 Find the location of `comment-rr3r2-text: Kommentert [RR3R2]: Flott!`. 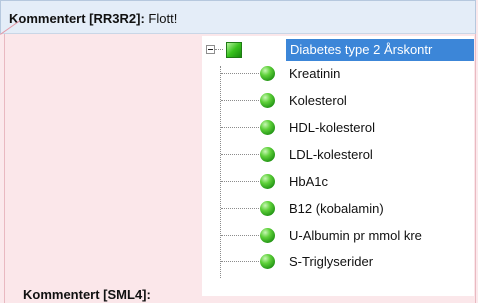

comment-rr3r2-text: Kommentert [RR3R2]: Flott! is located at coordinates (93, 18).